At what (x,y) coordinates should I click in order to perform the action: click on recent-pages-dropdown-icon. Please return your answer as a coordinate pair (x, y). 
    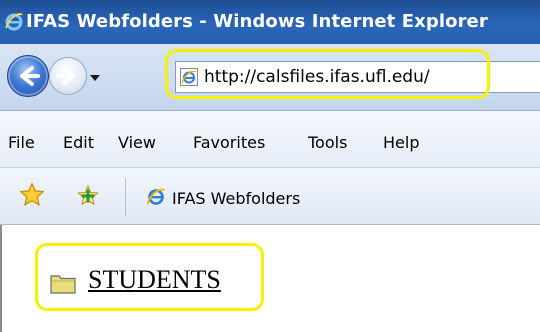
    Looking at the image, I should click on (95, 78).